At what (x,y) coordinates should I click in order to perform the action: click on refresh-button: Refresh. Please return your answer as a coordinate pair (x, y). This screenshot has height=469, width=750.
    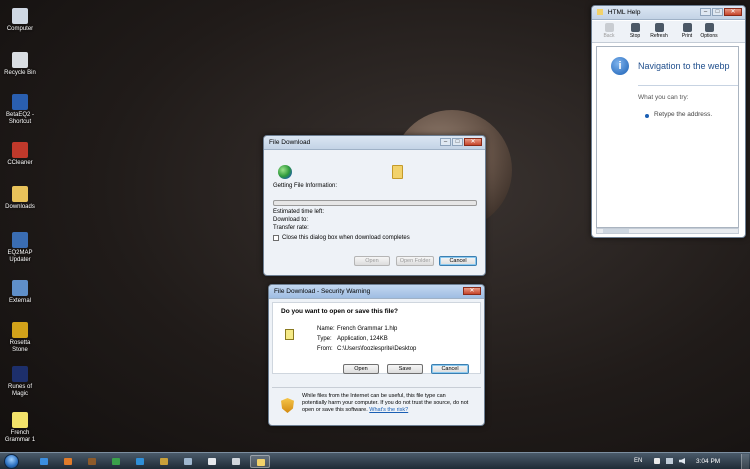
    Looking at the image, I should click on (659, 31).